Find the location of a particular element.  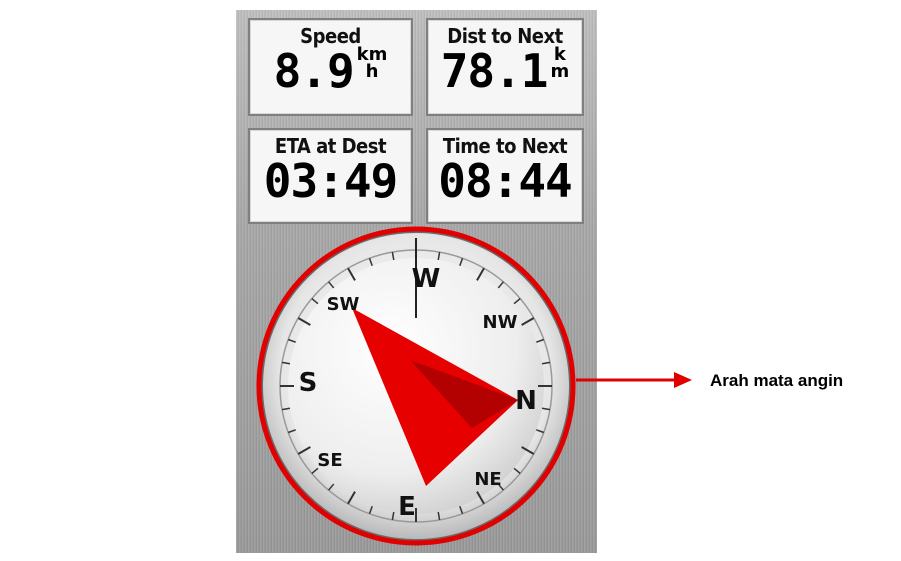

compass-label-n: N is located at coordinates (526, 401).